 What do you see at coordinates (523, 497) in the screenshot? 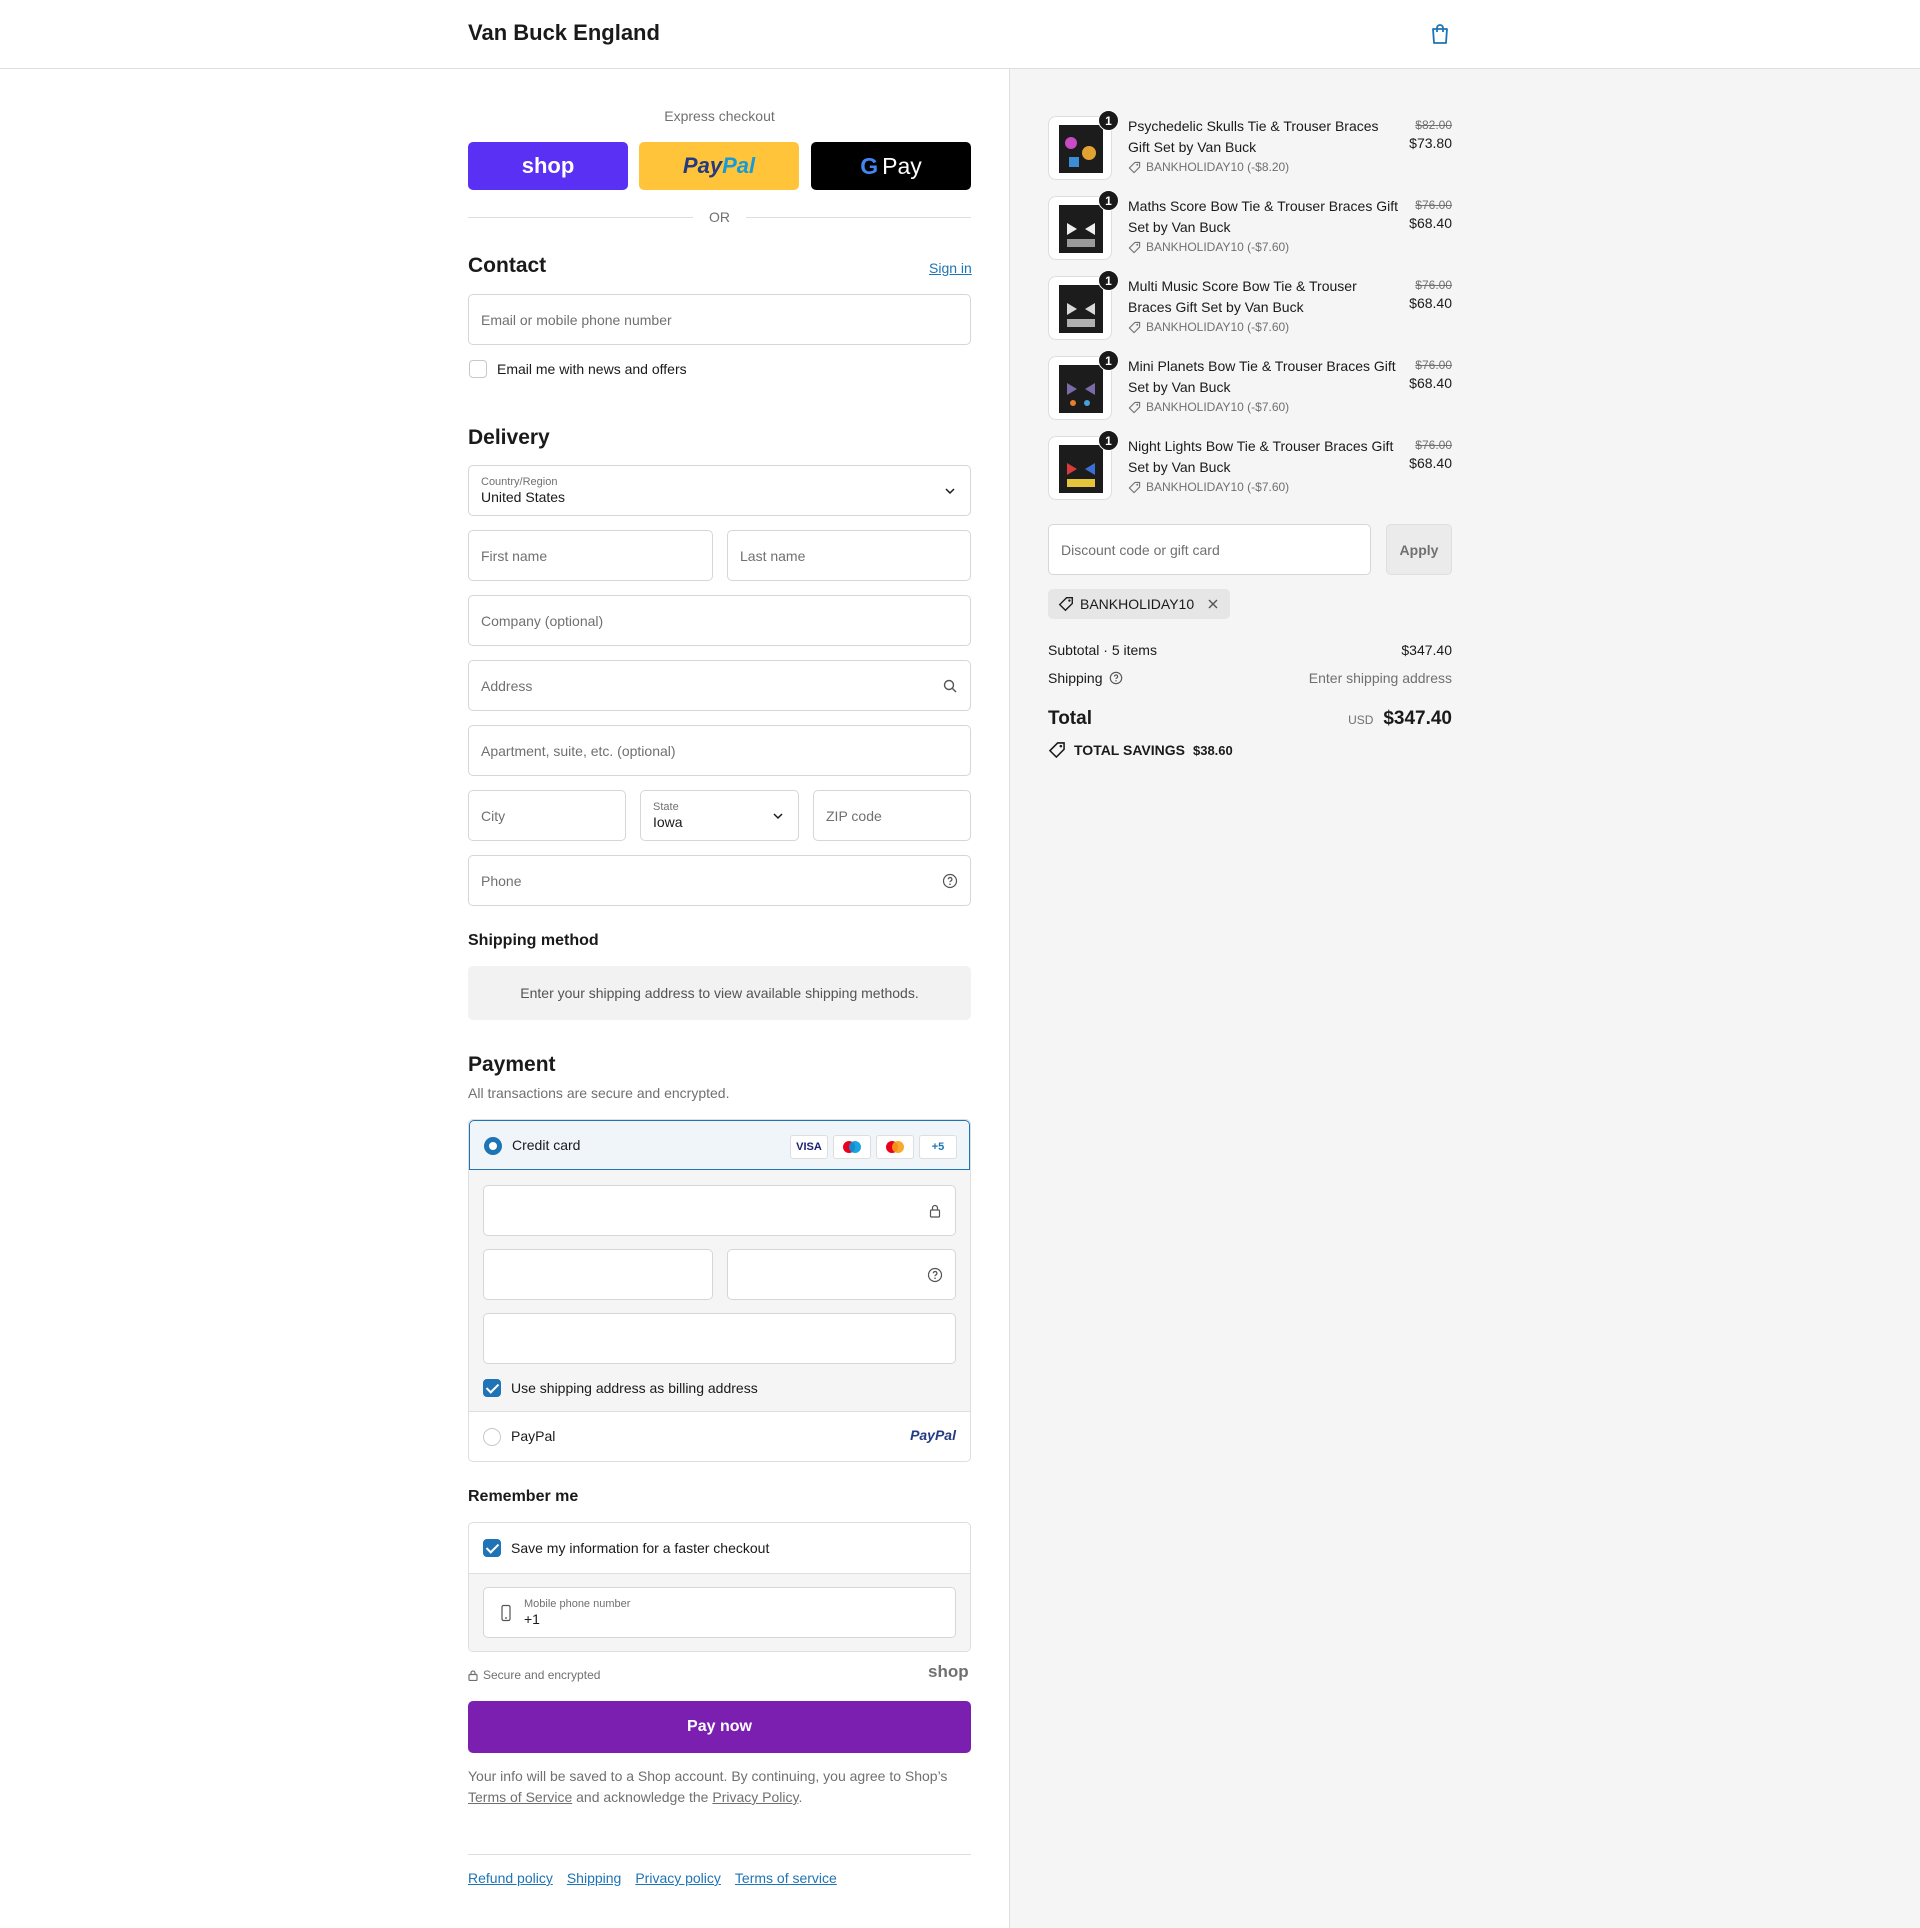
I see `country-value: United States` at bounding box center [523, 497].